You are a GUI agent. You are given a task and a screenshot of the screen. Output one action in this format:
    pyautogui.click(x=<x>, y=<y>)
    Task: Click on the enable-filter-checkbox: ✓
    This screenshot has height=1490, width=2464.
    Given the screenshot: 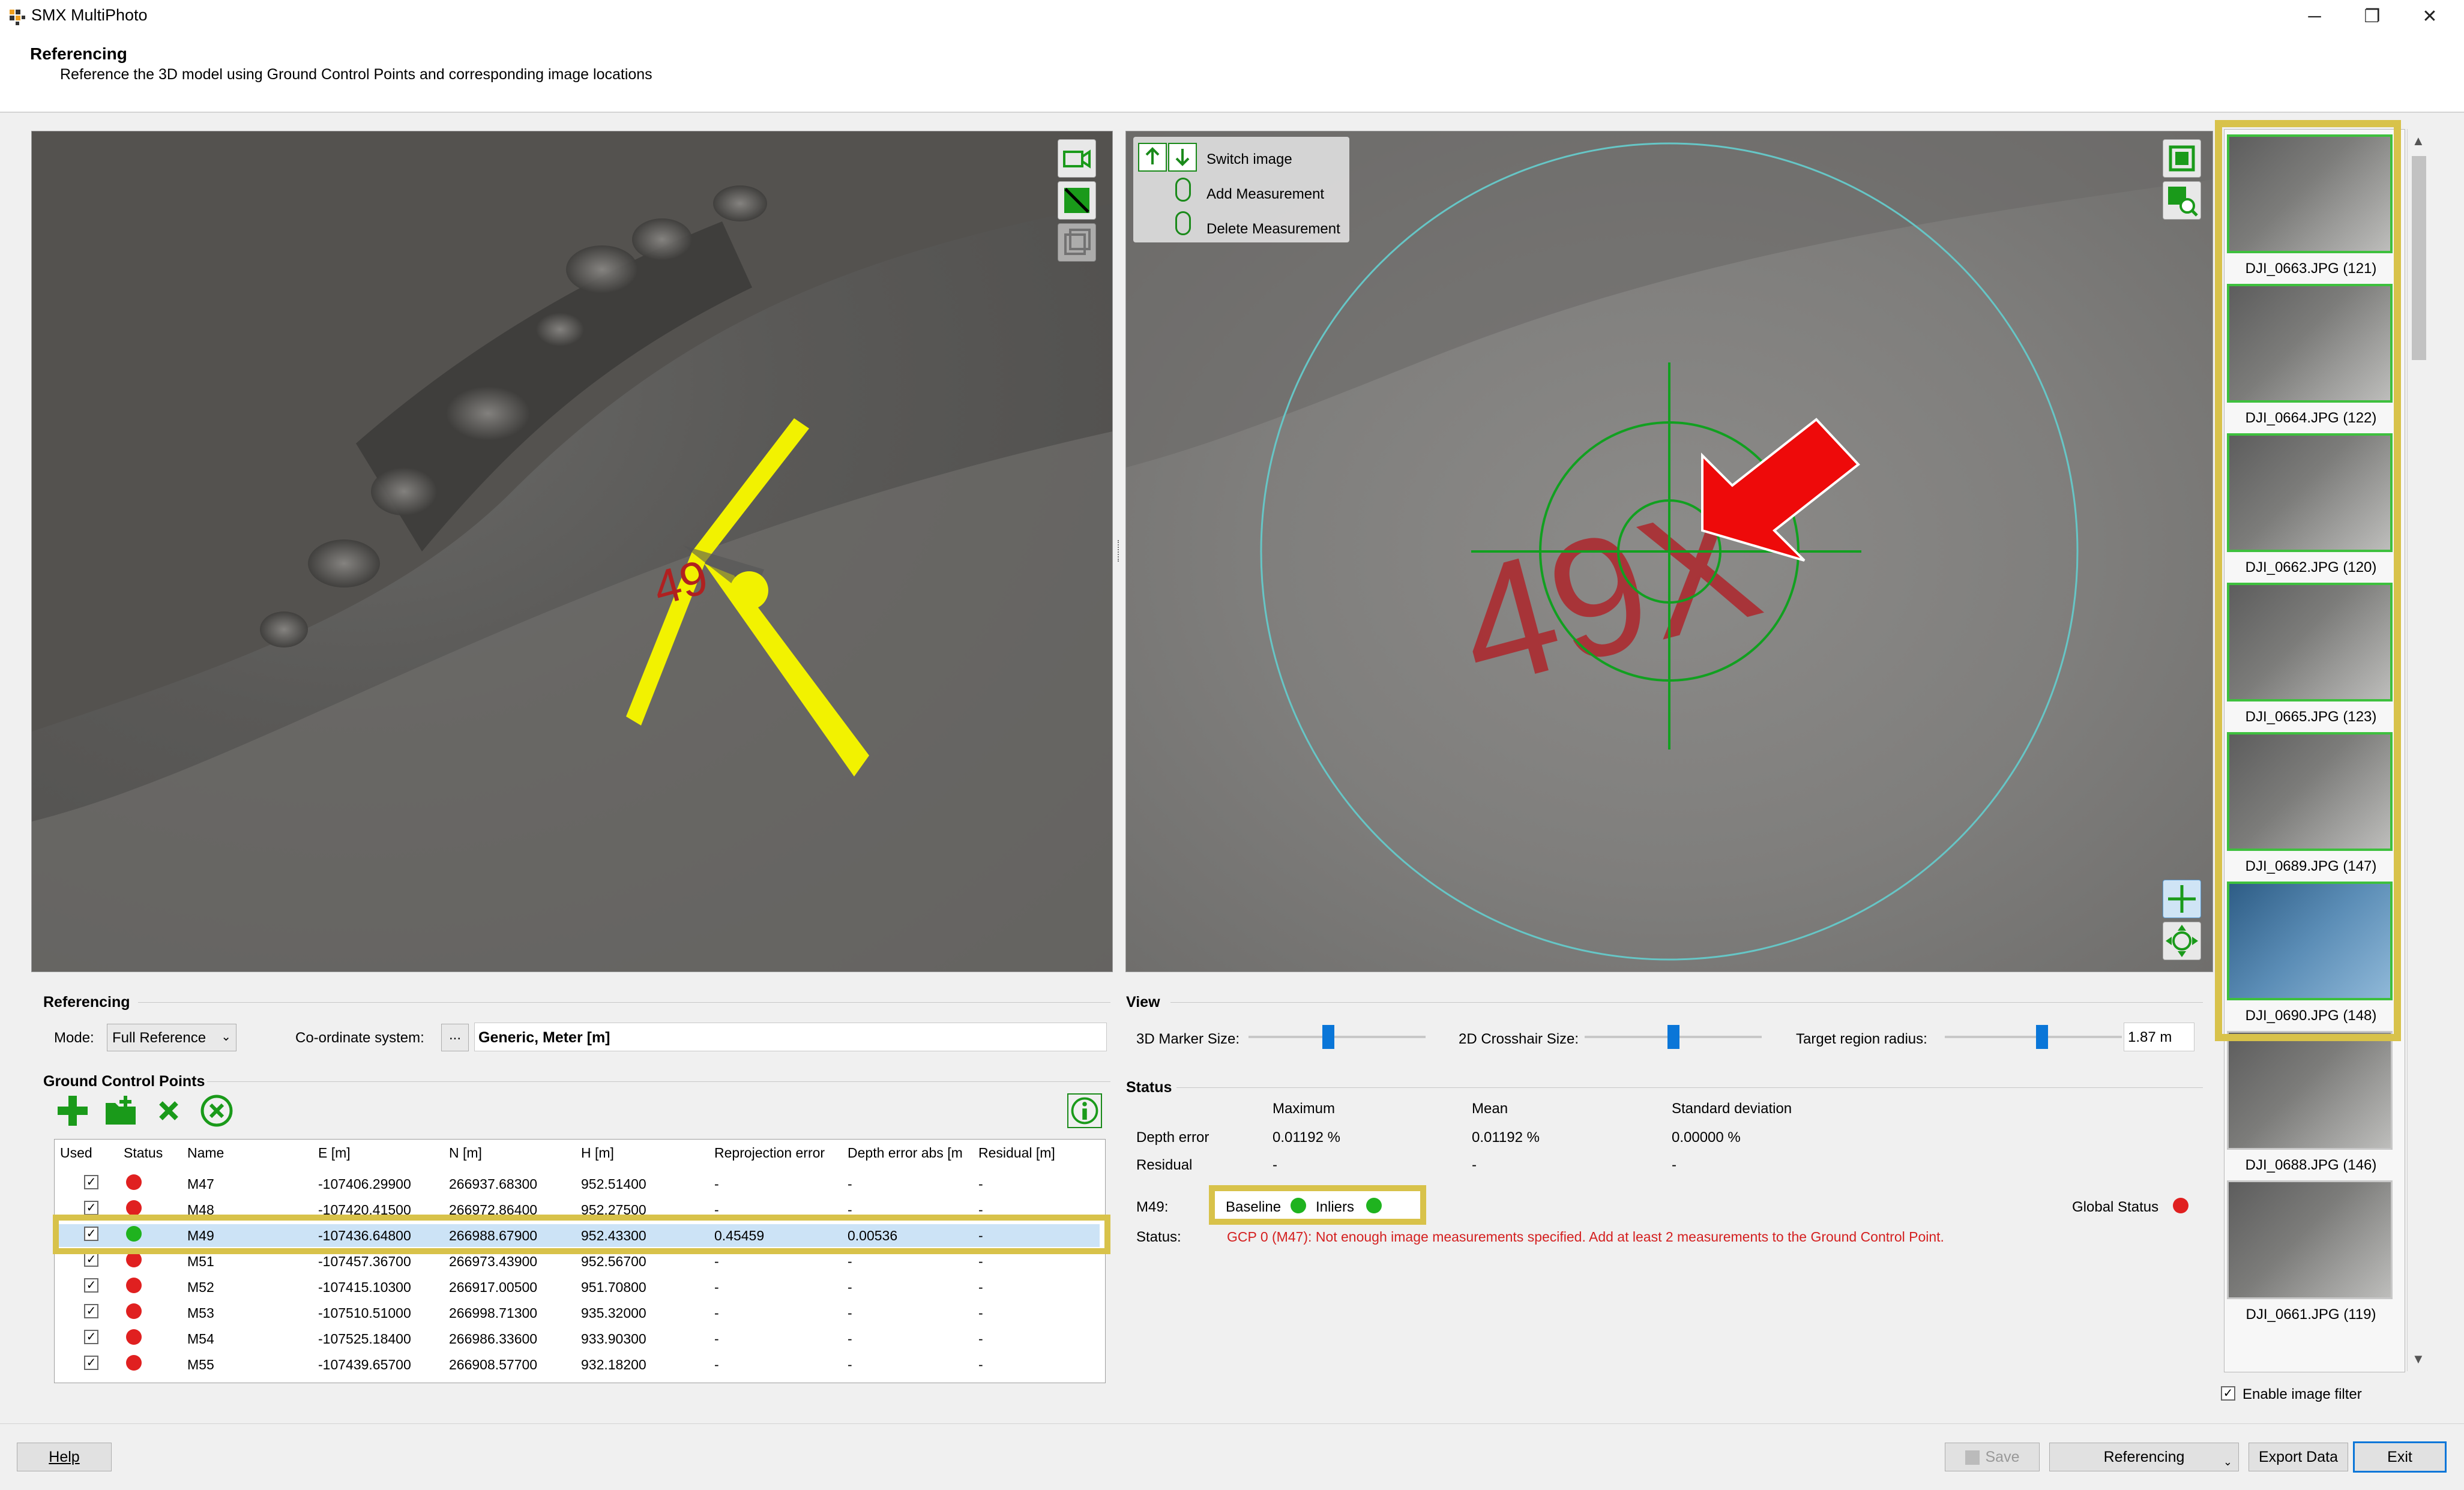 What is the action you would take?
    pyautogui.click(x=2228, y=1393)
    